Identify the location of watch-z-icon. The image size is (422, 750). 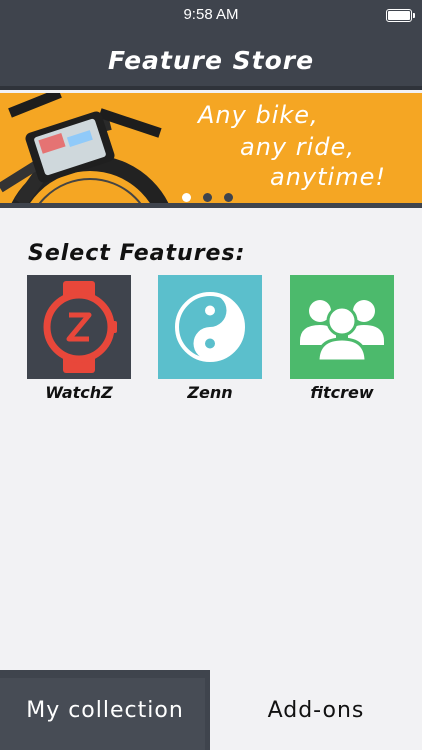
(80, 327).